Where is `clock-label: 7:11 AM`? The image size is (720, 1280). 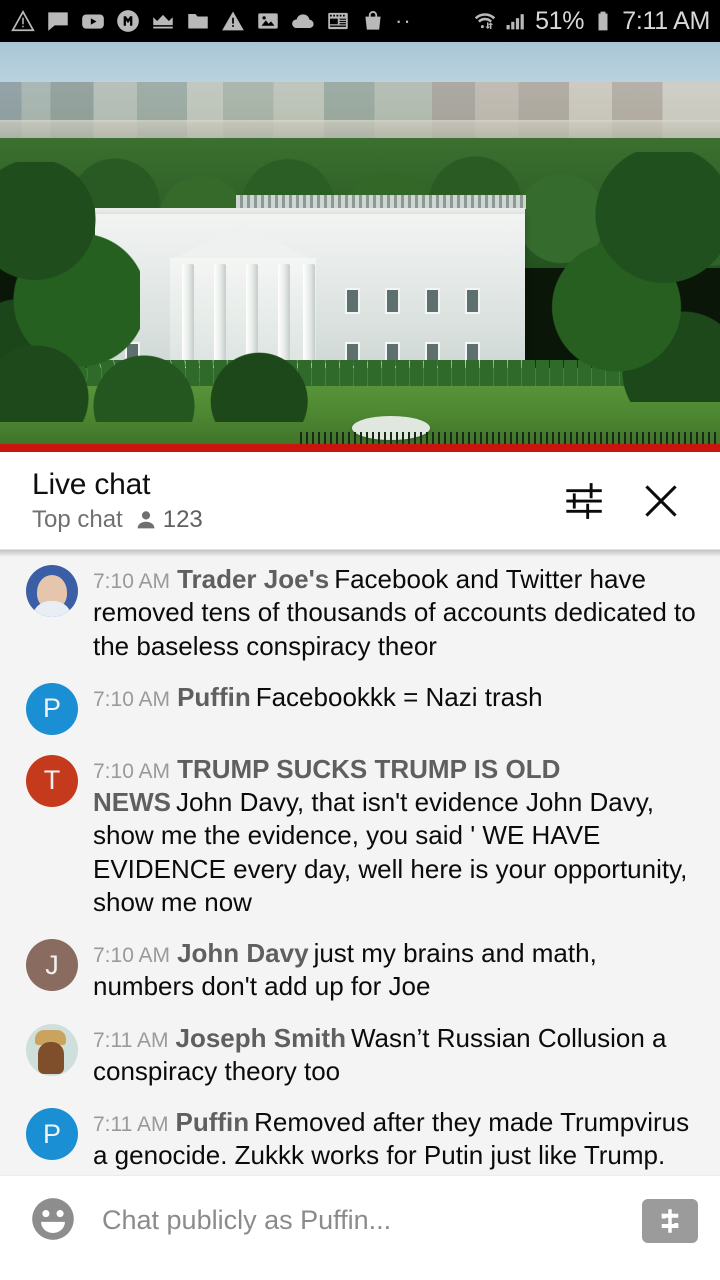 clock-label: 7:11 AM is located at coordinates (666, 20).